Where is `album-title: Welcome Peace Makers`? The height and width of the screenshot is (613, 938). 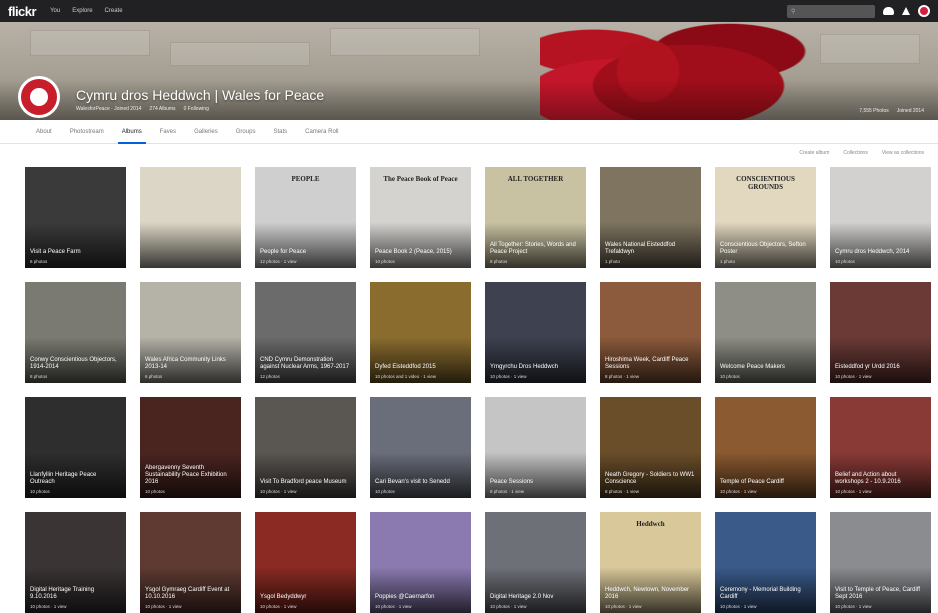 album-title: Welcome Peace Makers is located at coordinates (752, 367).